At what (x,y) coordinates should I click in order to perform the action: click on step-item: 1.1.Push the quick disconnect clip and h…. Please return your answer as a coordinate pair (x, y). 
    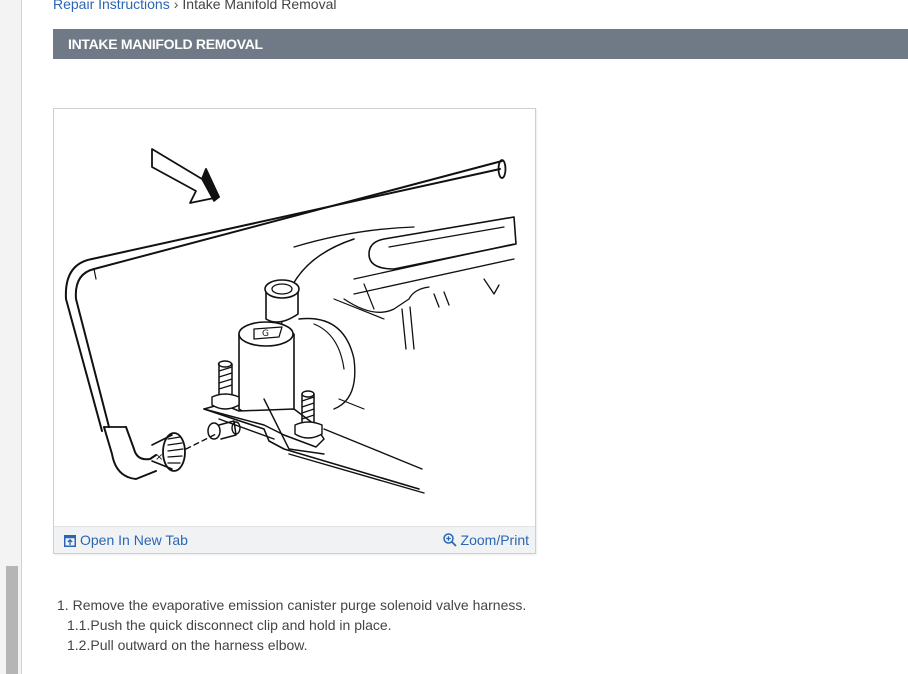
    Looking at the image, I should click on (229, 625).